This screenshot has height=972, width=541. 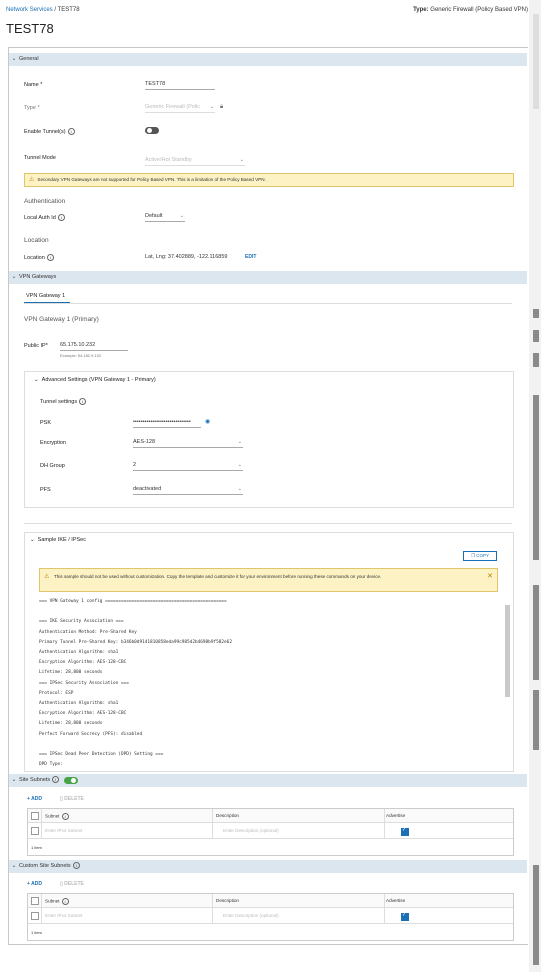 I want to click on vpn-gateways-section-header: ⌄ VPN Gateways, so click(x=268, y=277).